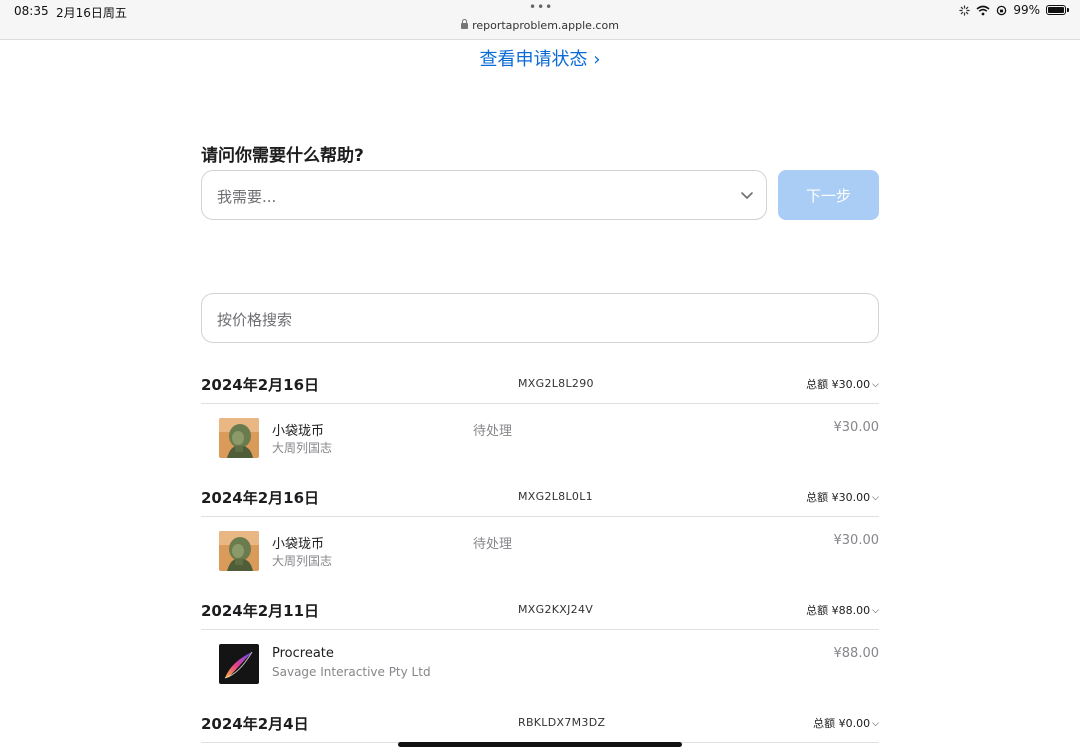 This screenshot has height=754, width=1080. I want to click on chevron-down-icon, so click(747, 195).